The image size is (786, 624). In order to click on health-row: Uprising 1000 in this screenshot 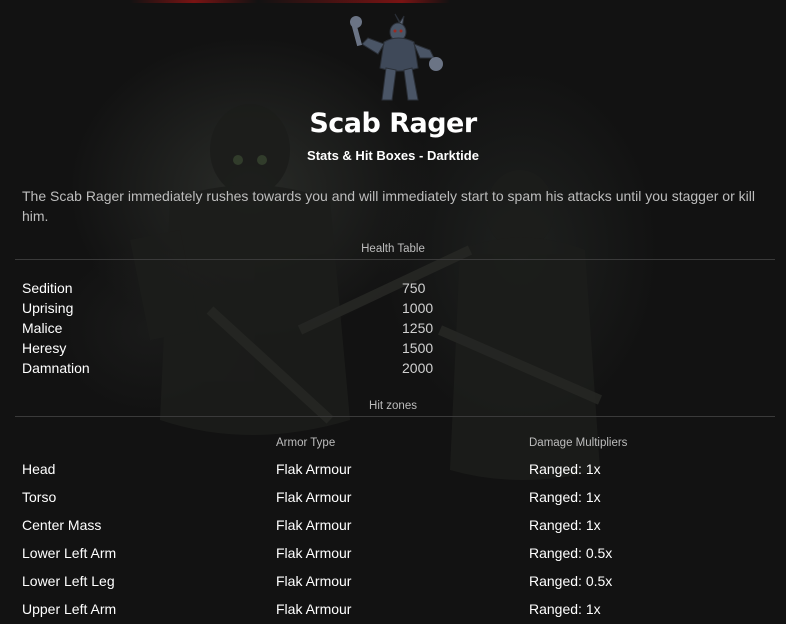, I will do `click(322, 310)`.